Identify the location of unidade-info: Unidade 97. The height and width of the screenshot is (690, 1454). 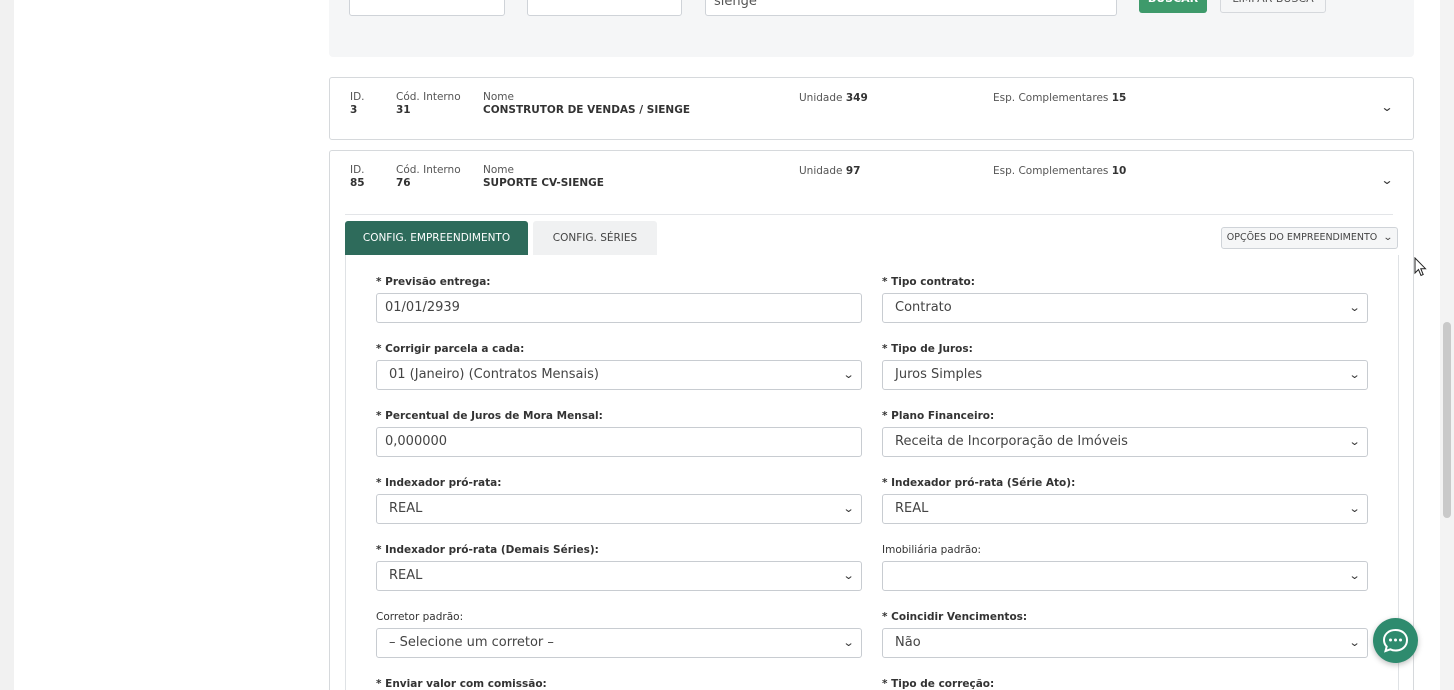
(829, 171).